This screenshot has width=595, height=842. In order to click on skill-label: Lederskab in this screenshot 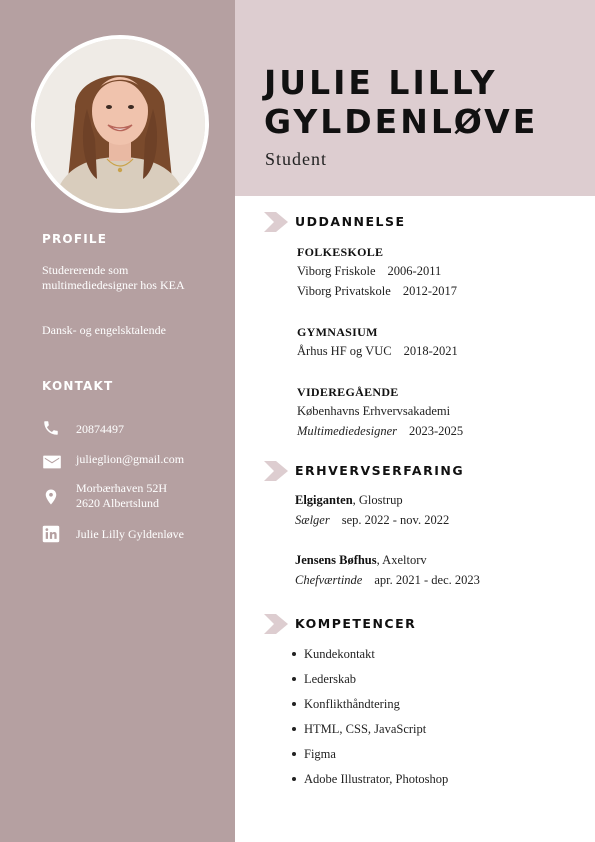, I will do `click(330, 679)`.